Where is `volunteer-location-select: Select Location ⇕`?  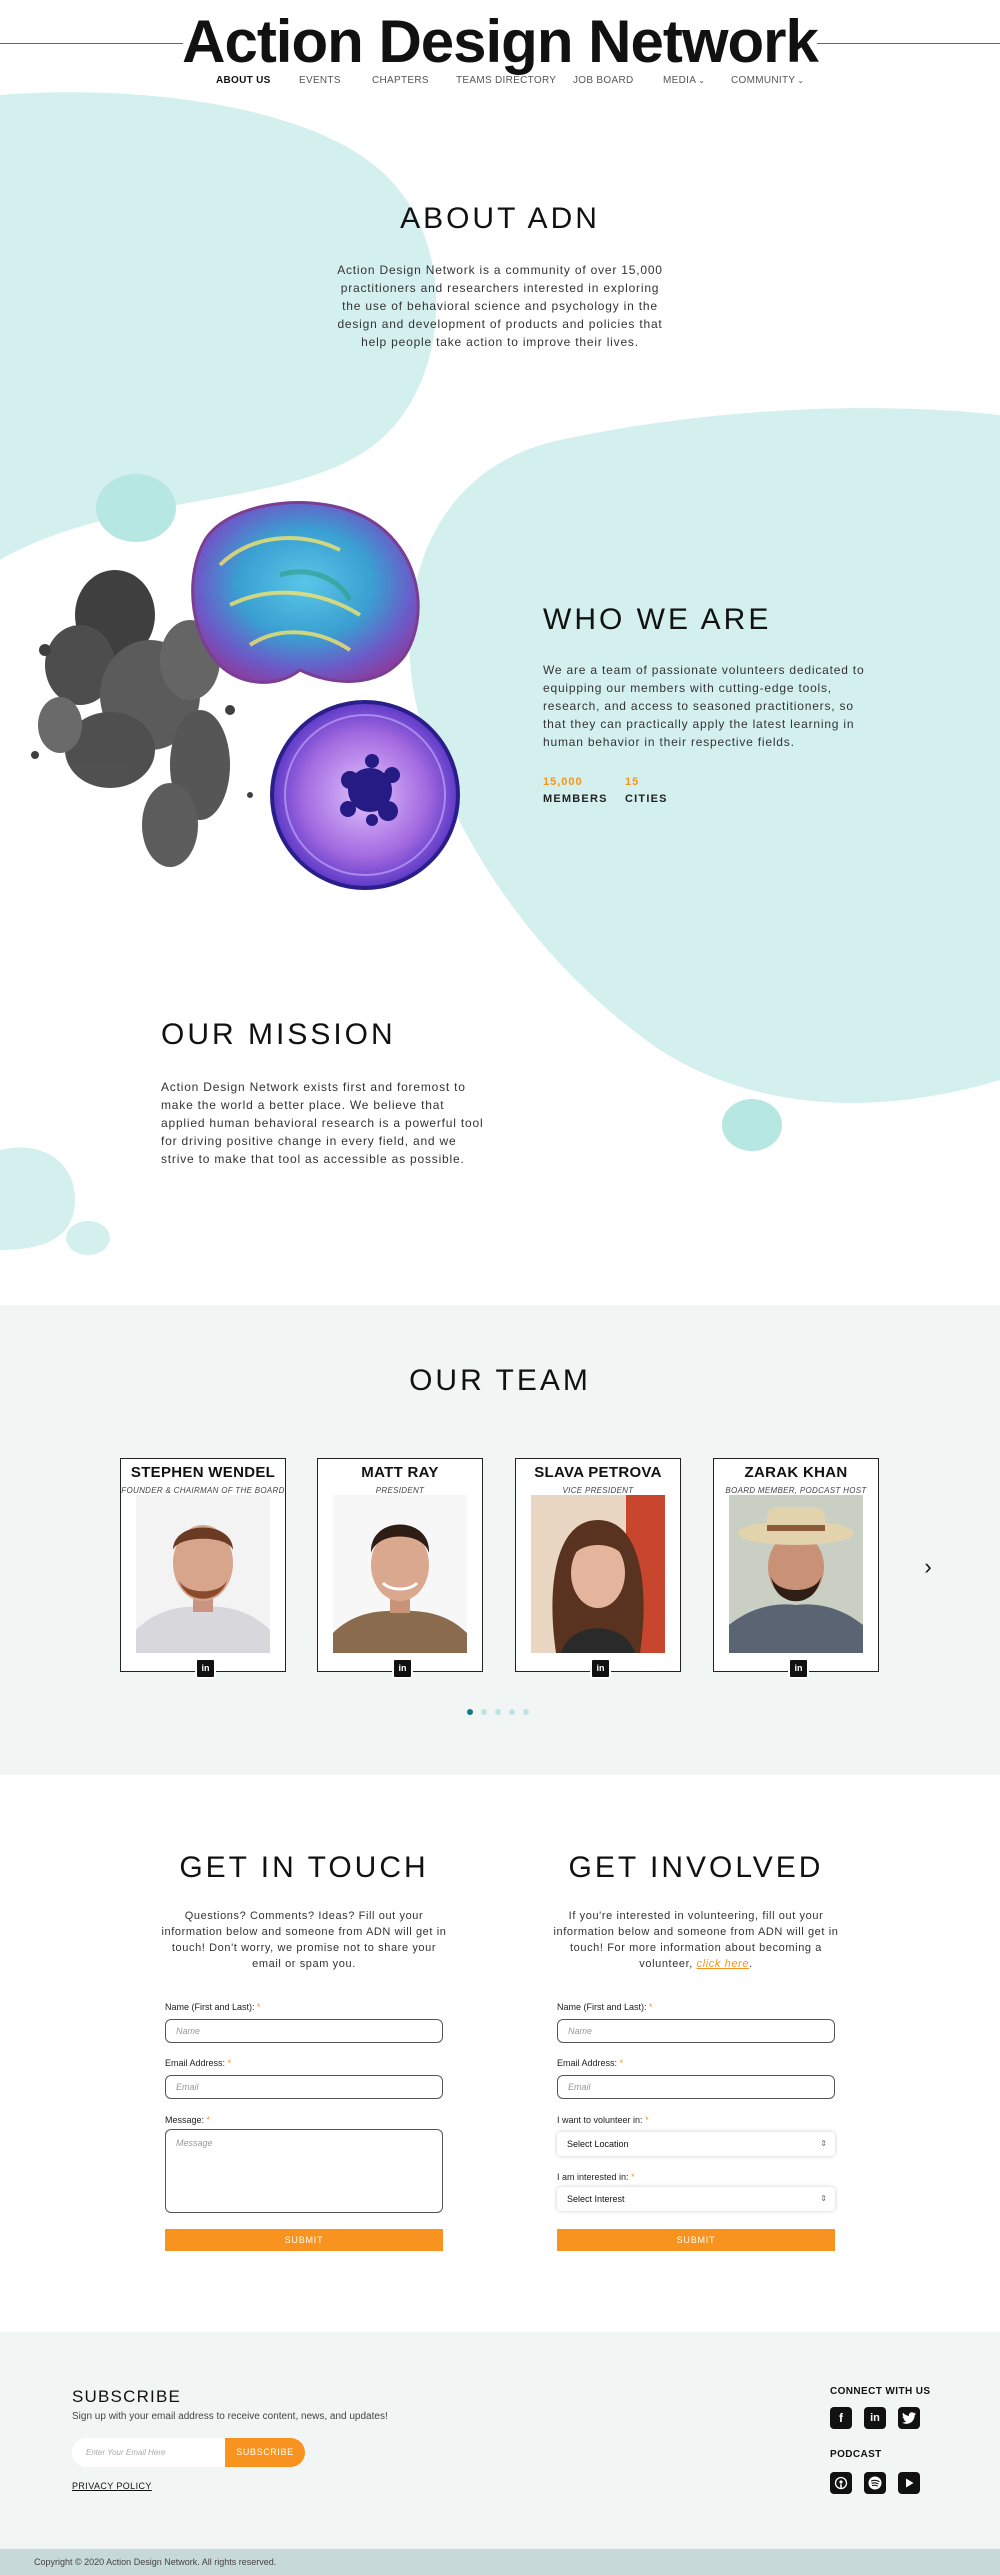
volunteer-location-select: Select Location ⇕ is located at coordinates (696, 2144).